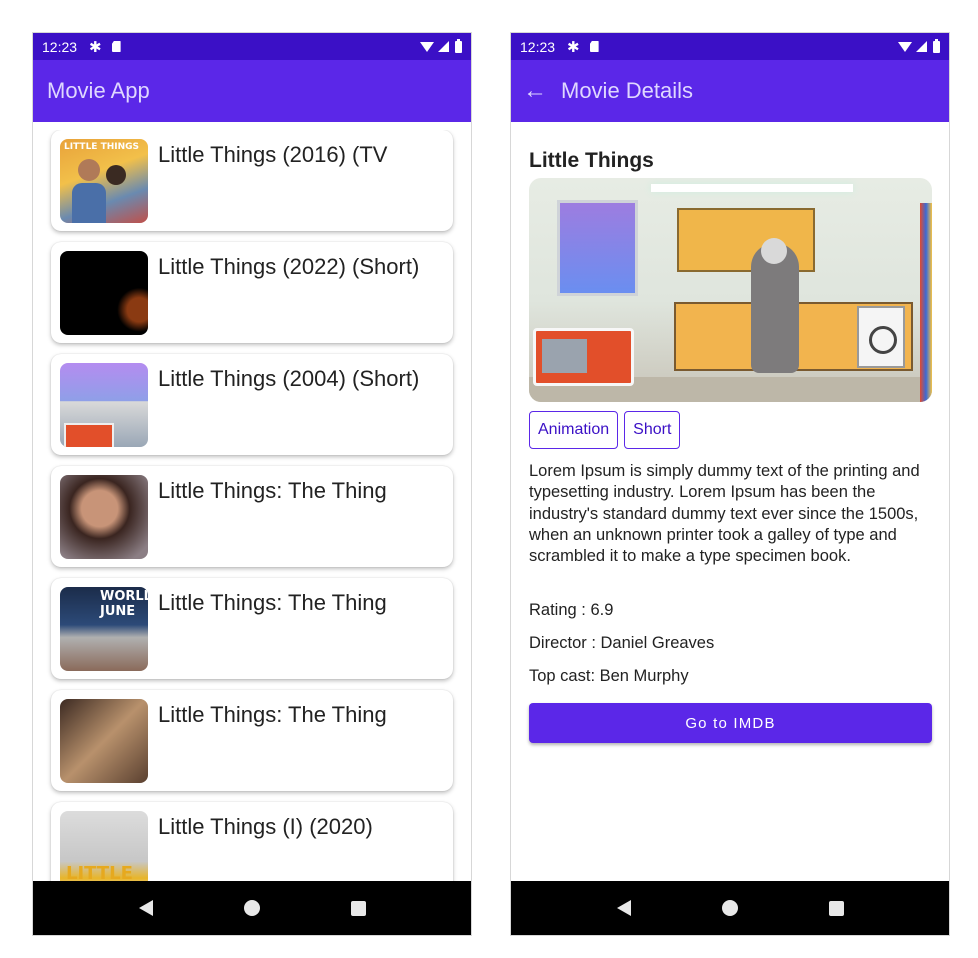 This screenshot has height=958, width=978. I want to click on movie-title: Little Things (2004) (Short), so click(289, 378).